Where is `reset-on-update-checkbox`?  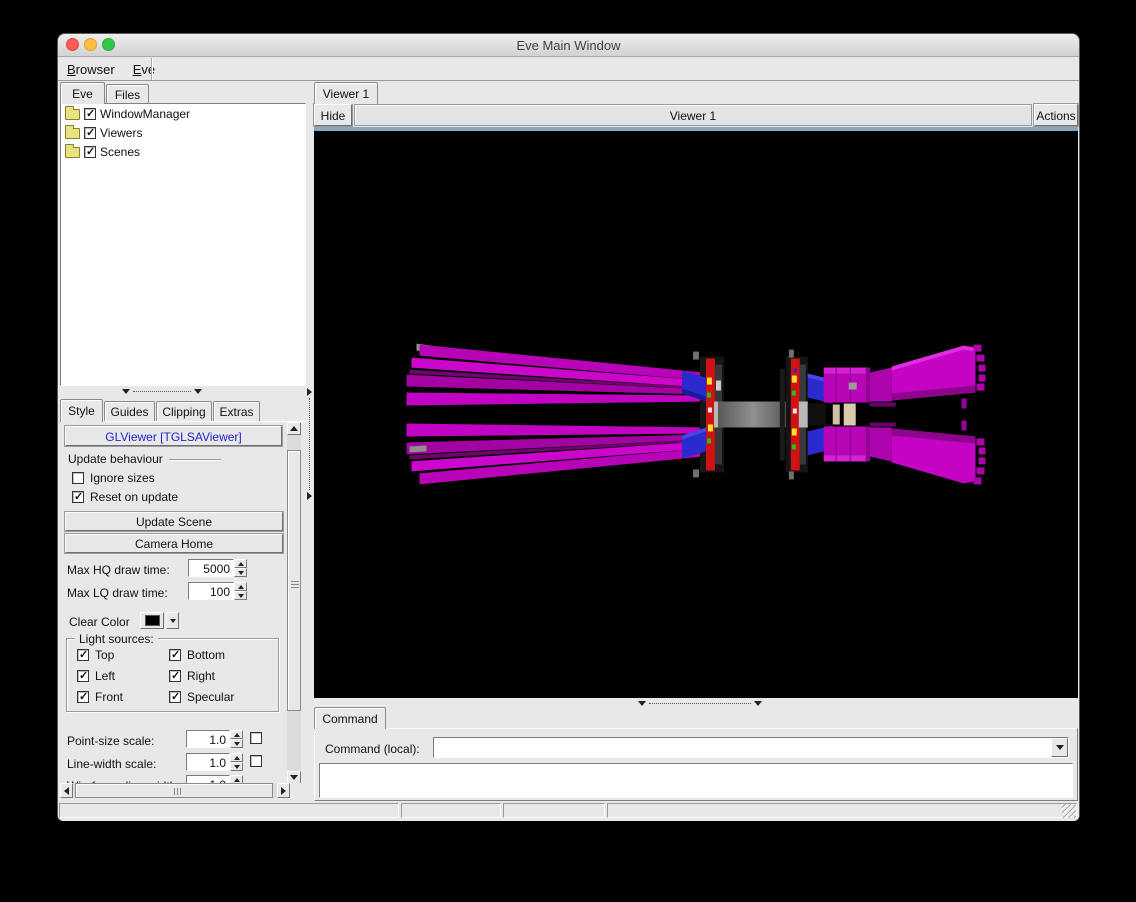
reset-on-update-checkbox is located at coordinates (78, 496).